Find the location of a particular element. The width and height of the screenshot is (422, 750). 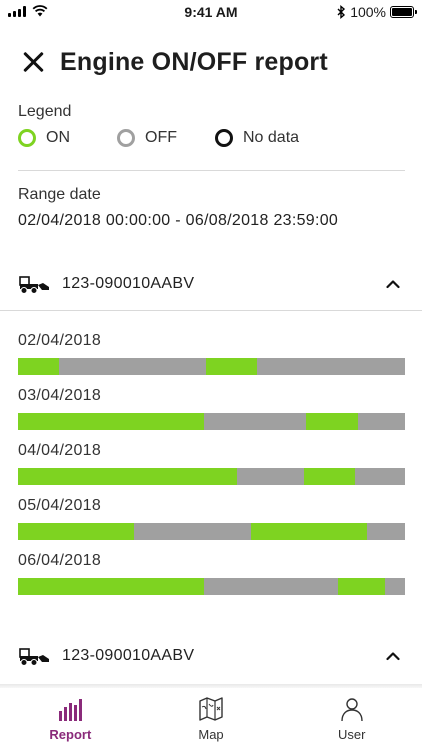

status-right: 100% is located at coordinates (377, 12).